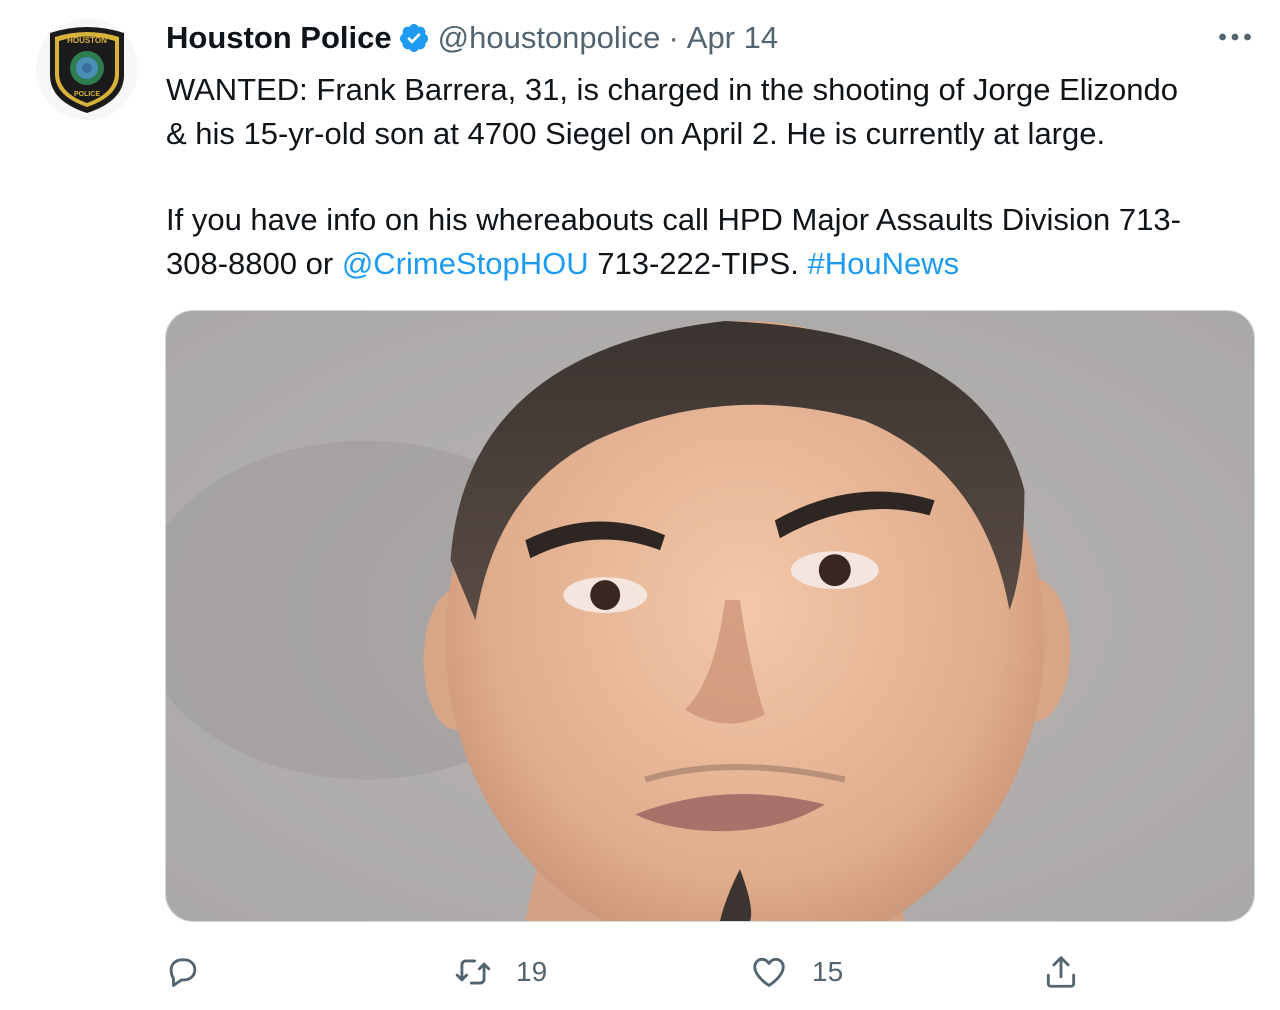 This screenshot has width=1280, height=1010. I want to click on avatar-badge-top: HOUSTON, so click(87, 40).